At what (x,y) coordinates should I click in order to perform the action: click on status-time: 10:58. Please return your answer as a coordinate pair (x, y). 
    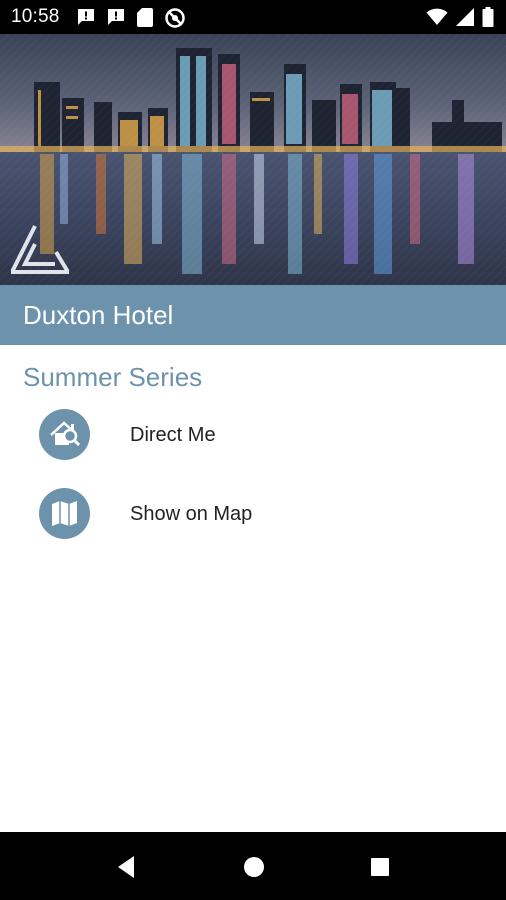
    Looking at the image, I should click on (35, 16).